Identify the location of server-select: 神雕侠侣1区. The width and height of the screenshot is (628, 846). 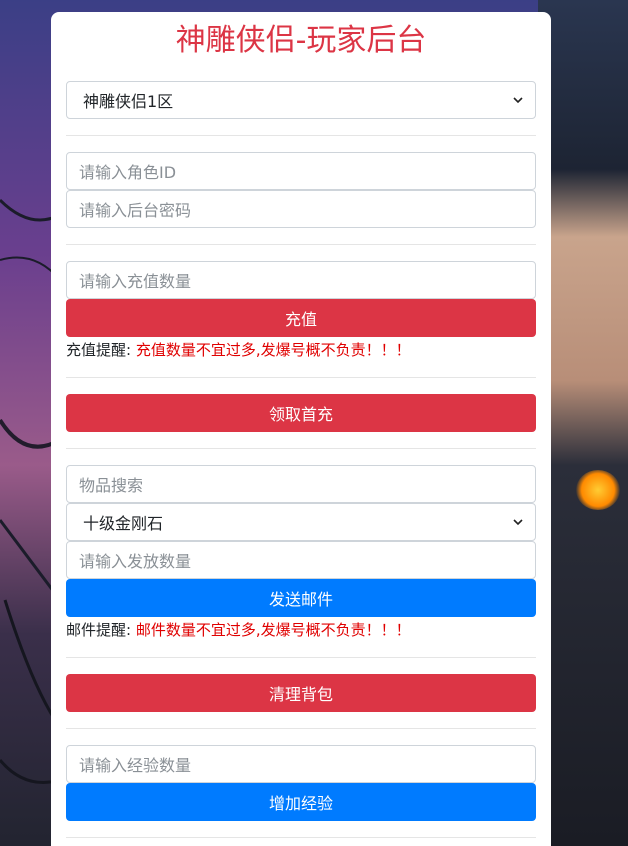
(301, 100).